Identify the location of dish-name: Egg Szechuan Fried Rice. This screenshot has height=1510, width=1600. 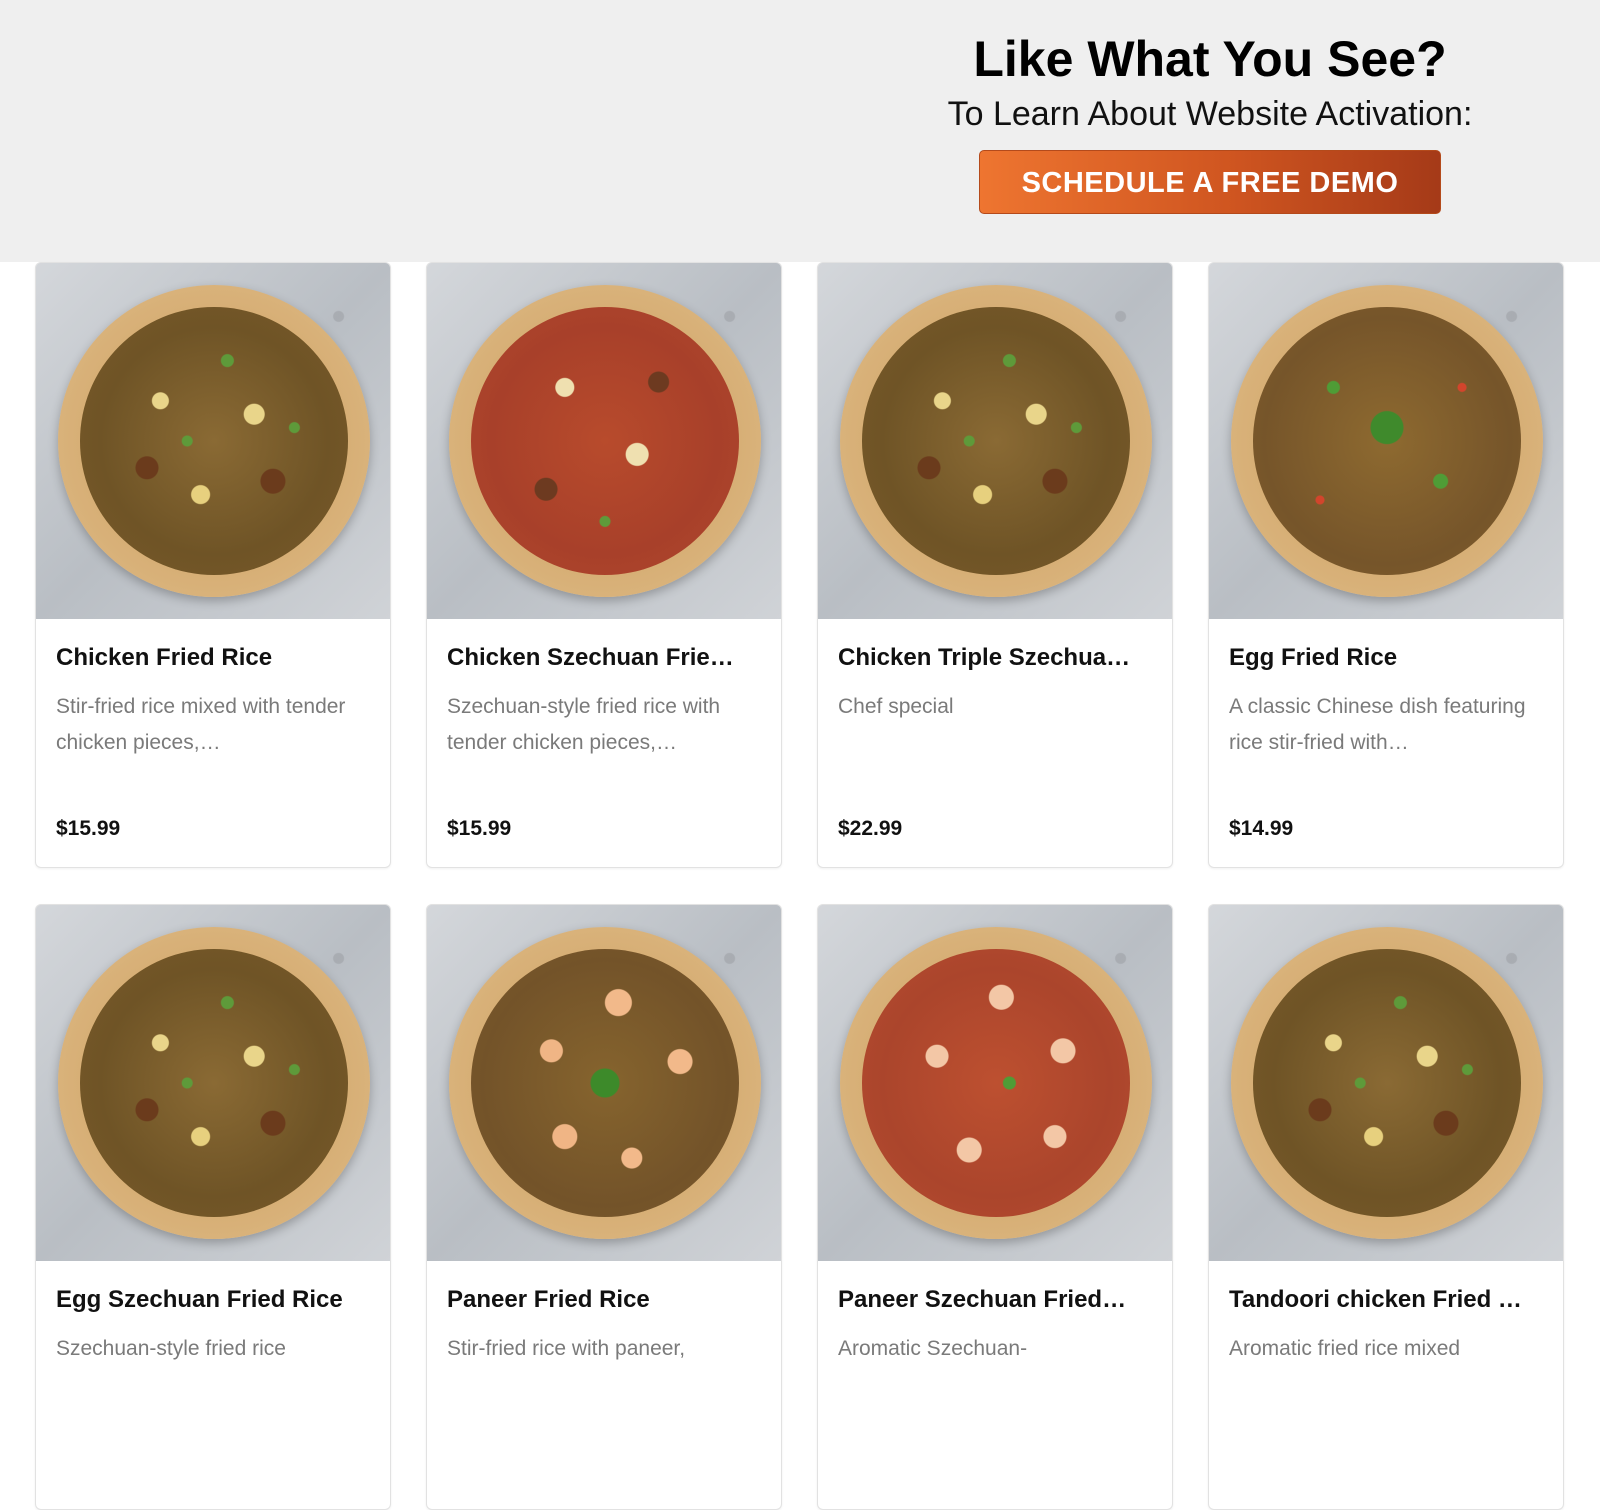
(199, 1299).